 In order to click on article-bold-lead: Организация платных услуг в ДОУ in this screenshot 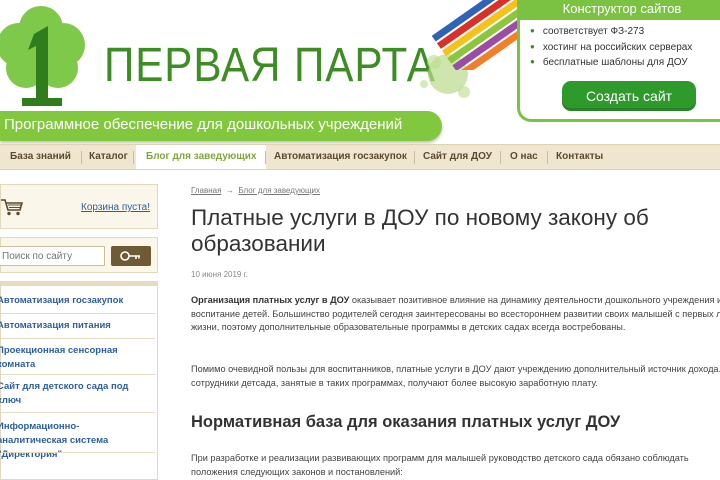, I will do `click(270, 300)`.